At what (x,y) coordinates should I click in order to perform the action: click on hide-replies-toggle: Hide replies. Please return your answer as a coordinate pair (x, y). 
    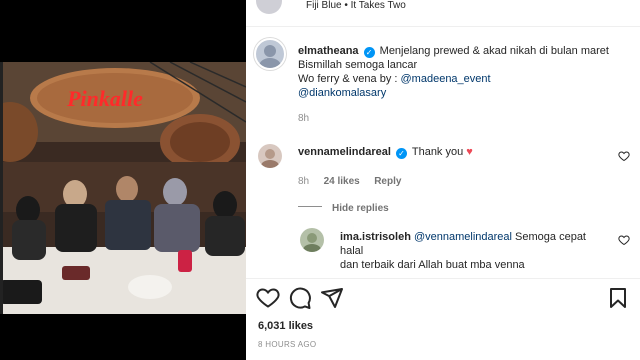
    Looking at the image, I should click on (343, 207).